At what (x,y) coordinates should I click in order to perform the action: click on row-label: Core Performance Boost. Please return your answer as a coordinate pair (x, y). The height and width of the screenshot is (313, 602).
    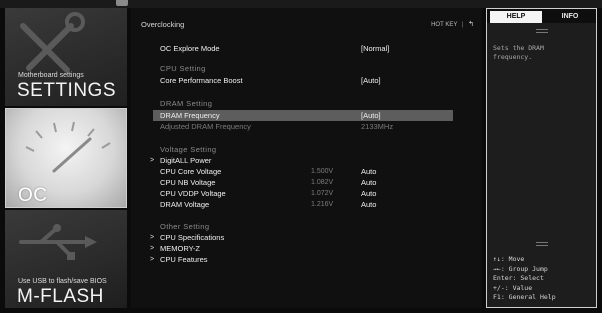
    Looking at the image, I should click on (201, 80).